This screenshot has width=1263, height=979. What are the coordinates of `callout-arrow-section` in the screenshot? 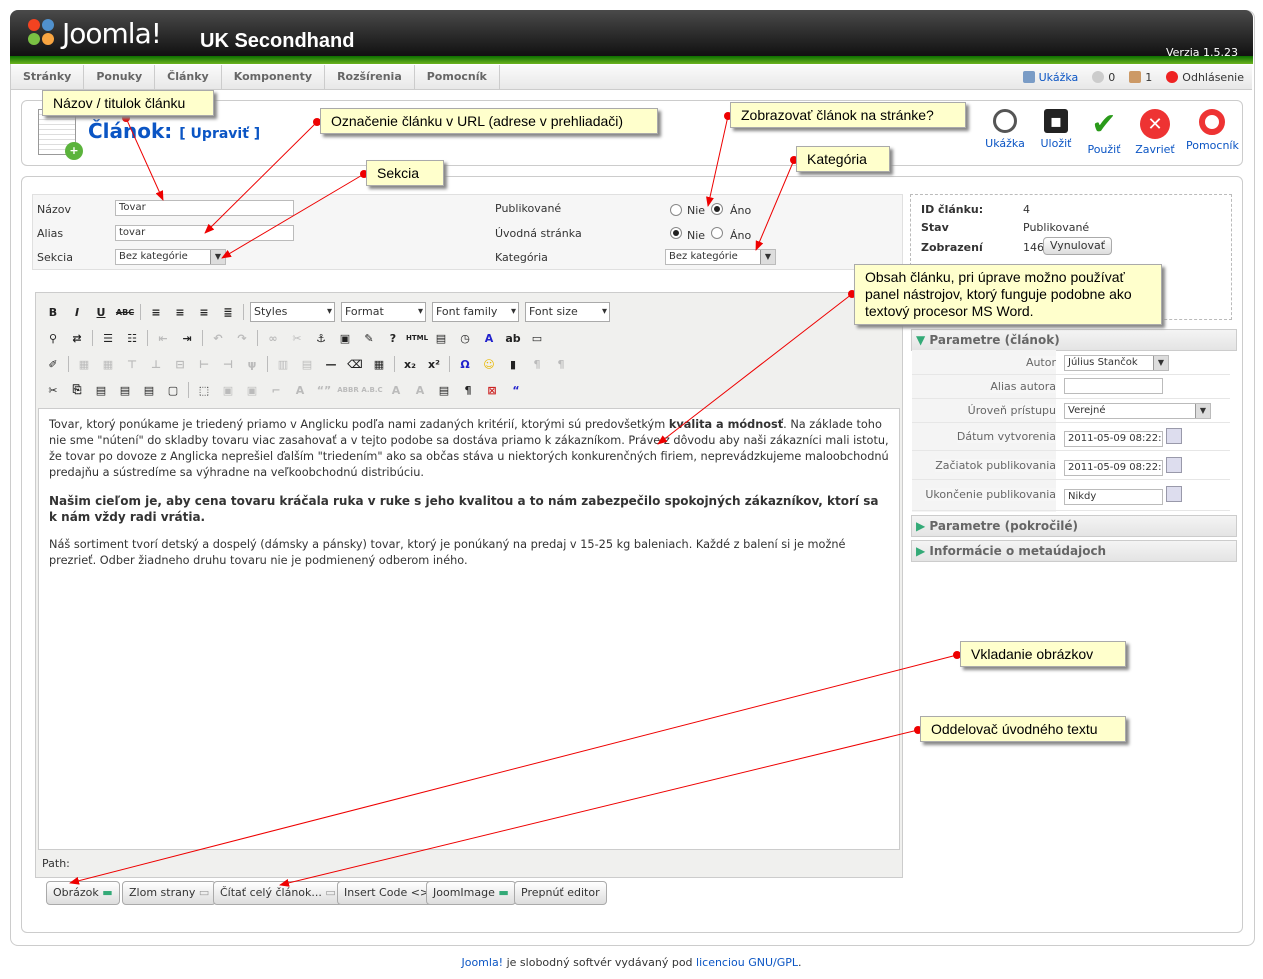 It's located at (293, 216).